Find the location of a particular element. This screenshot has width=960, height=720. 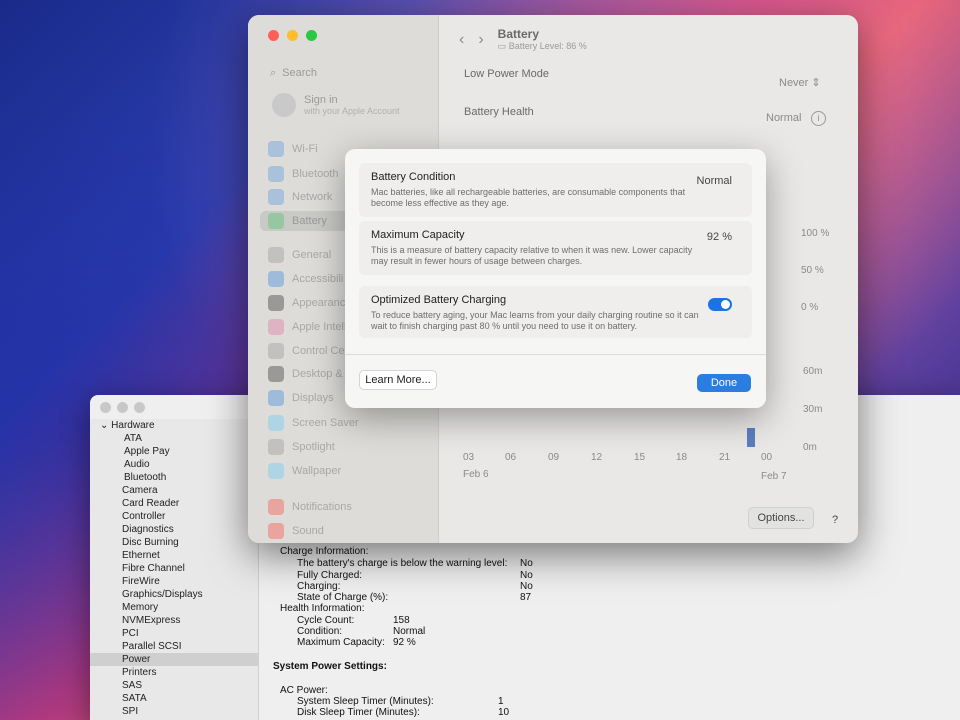

sidebar-item-label: Control Ce is located at coordinates (318, 351).